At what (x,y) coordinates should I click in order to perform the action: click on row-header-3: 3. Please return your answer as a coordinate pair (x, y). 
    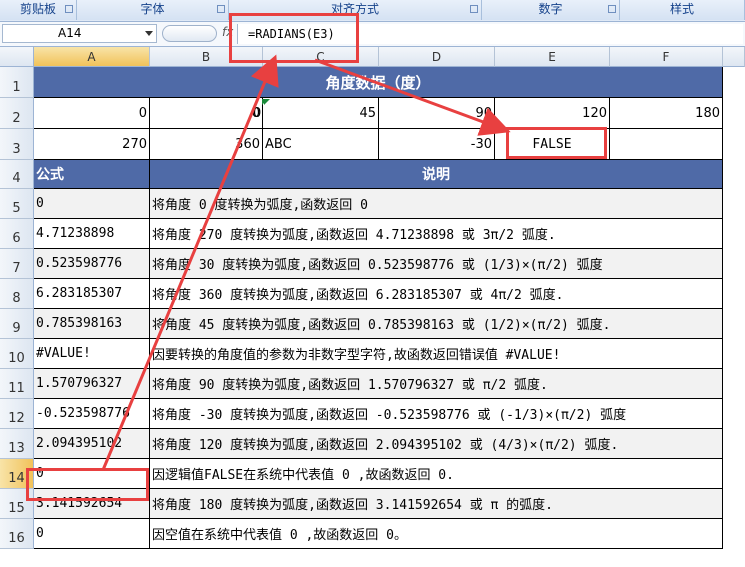
    Looking at the image, I should click on (17, 144).